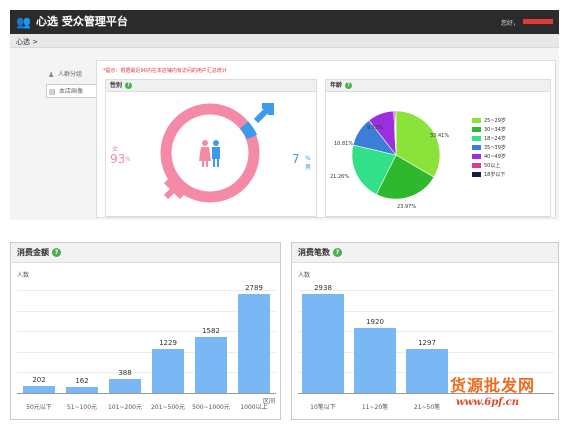 The image size is (563, 429). What do you see at coordinates (538, 21) in the screenshot?
I see `username-redacted` at bounding box center [538, 21].